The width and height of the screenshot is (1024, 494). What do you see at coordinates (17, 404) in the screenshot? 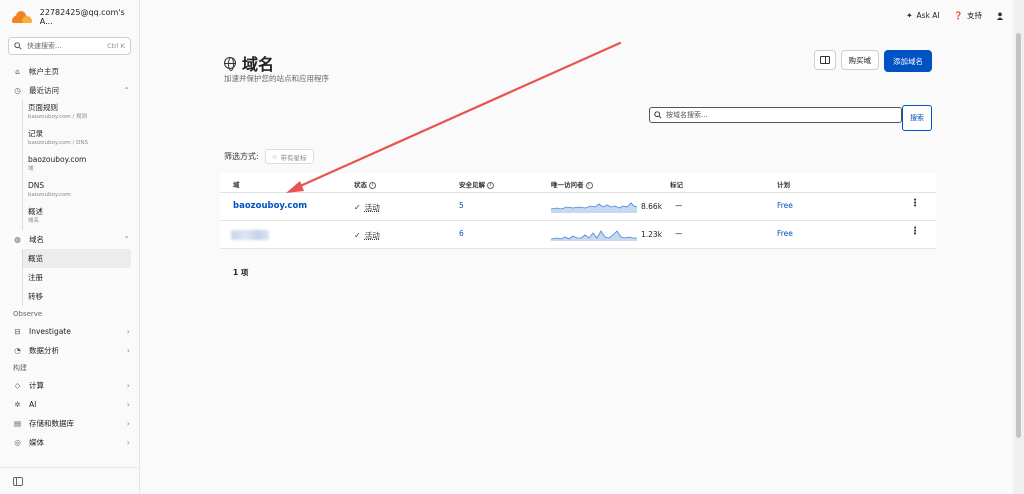
I see `ai-icon: ✲` at bounding box center [17, 404].